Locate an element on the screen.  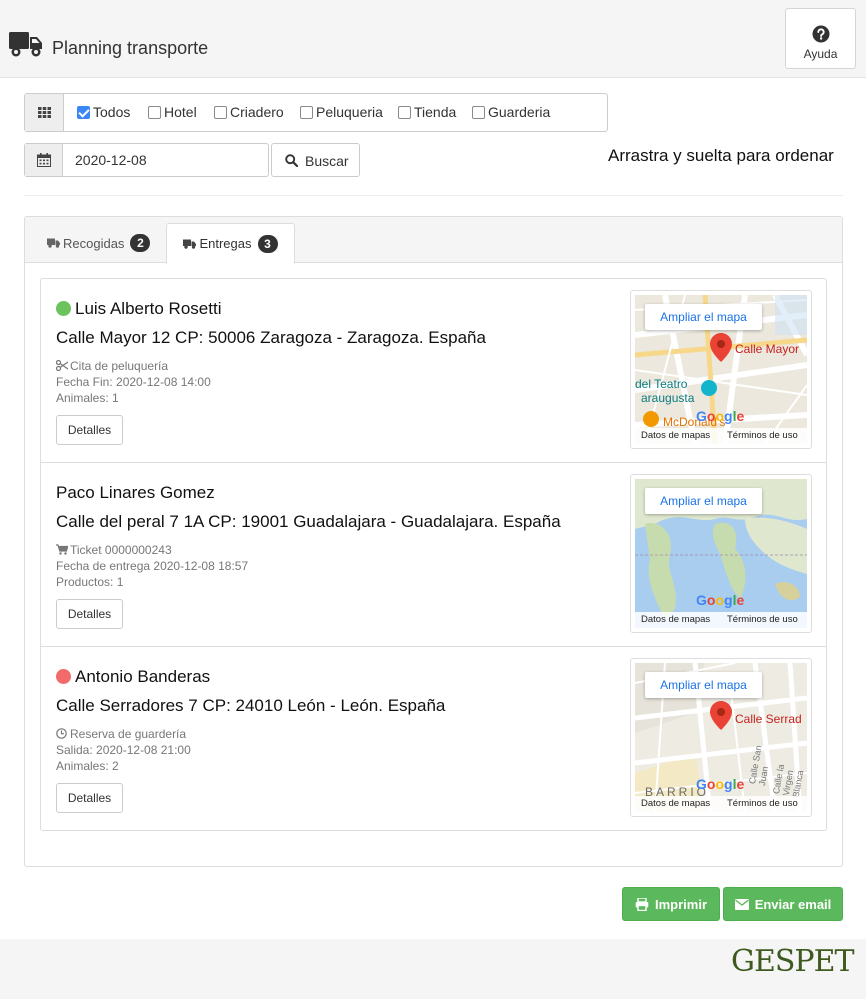
tab-entregas: Entregas 3 is located at coordinates (230, 243).